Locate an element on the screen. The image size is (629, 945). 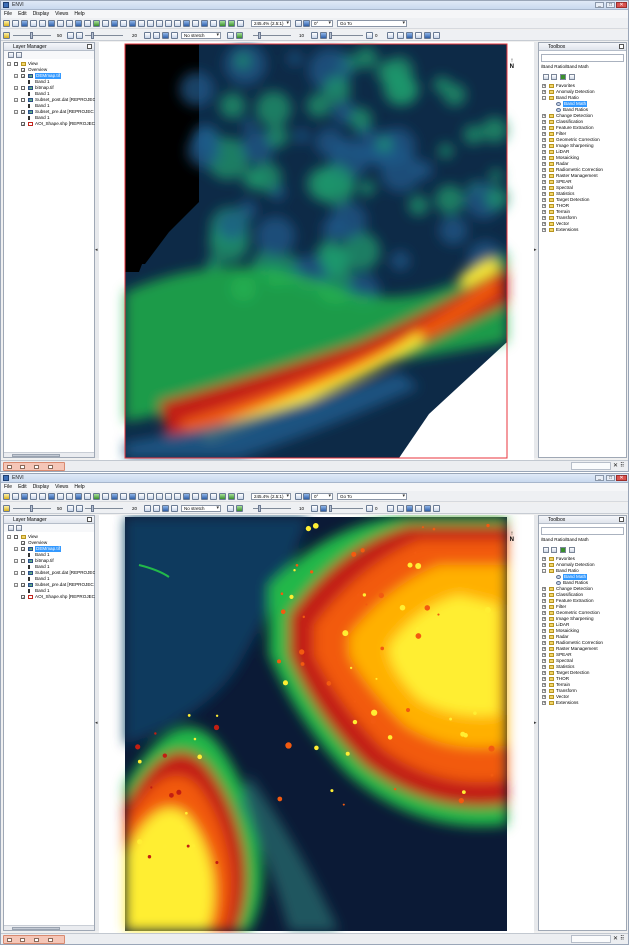
maximize-button: □ is located at coordinates (610, 5).